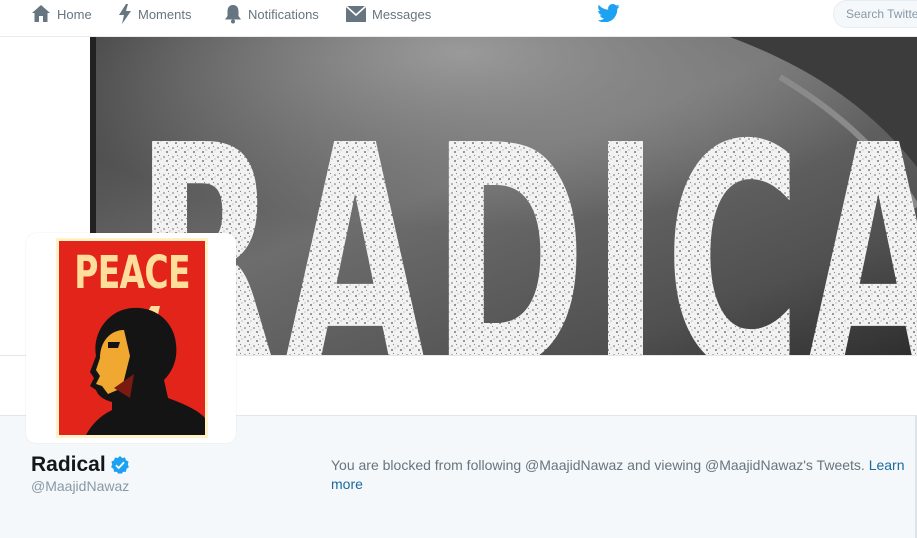 The height and width of the screenshot is (538, 917). I want to click on profile-avatar: PEACE, so click(131, 338).